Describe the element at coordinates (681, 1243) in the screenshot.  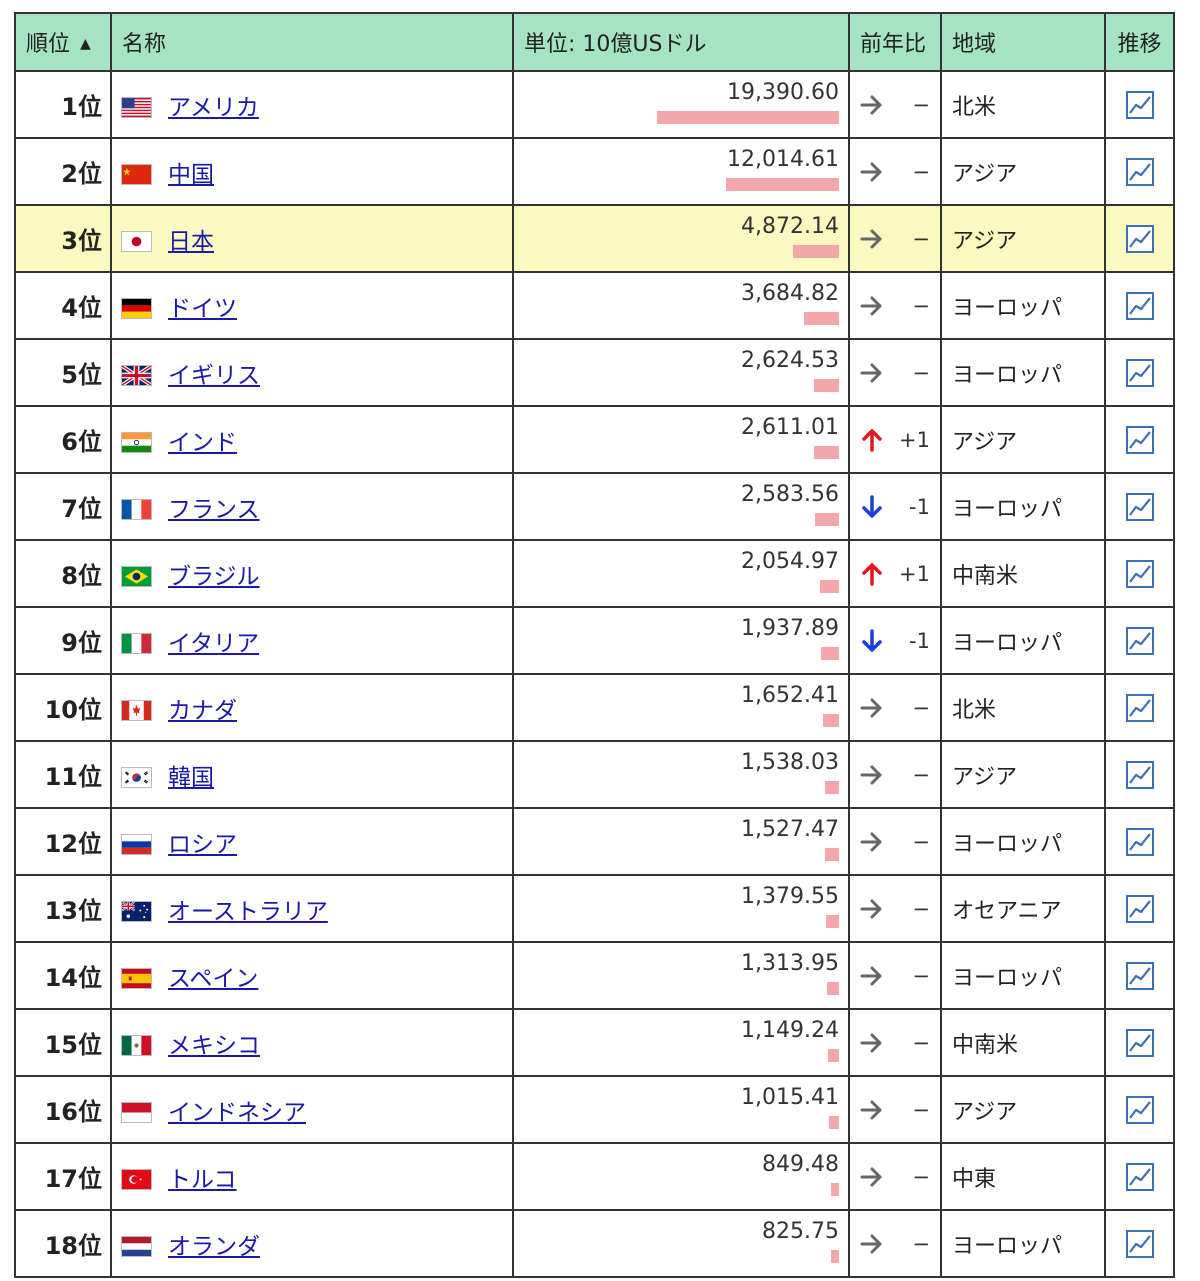
I see `value-cell: 825.75` at that location.